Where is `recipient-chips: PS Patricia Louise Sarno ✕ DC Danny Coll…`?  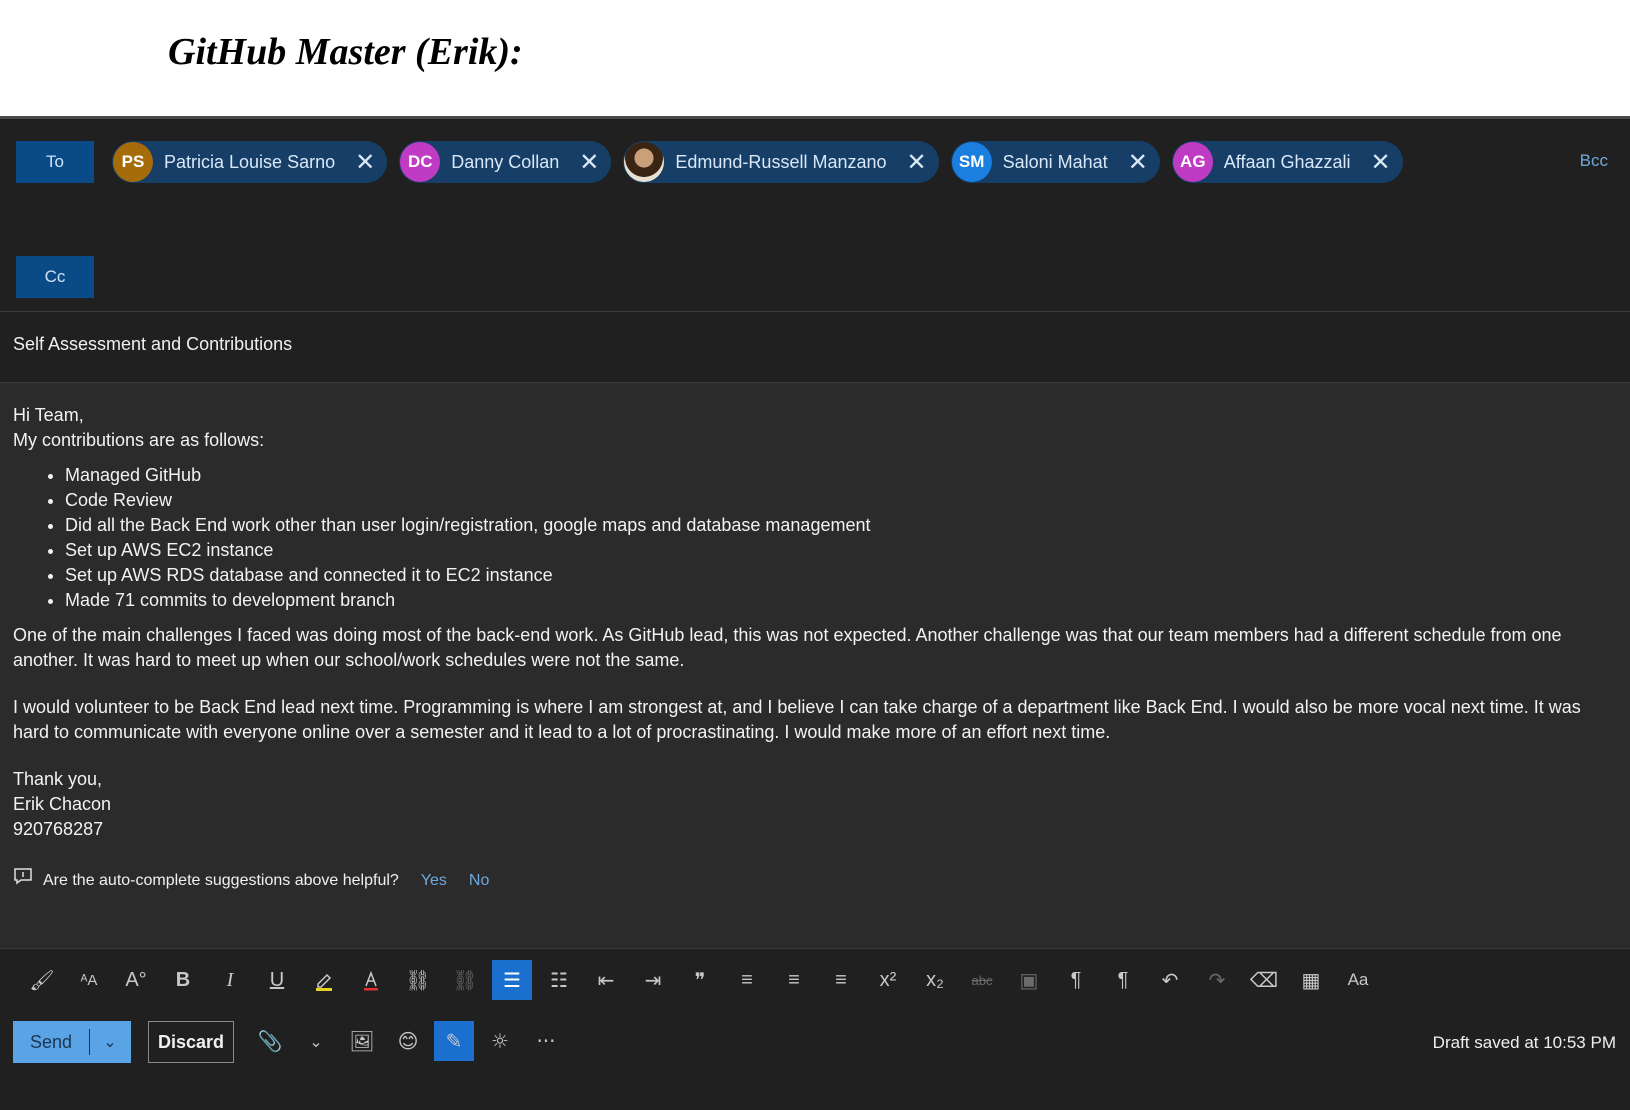
recipient-chips: PS Patricia Louise Sarno ✕ DC Danny Coll… is located at coordinates (757, 162).